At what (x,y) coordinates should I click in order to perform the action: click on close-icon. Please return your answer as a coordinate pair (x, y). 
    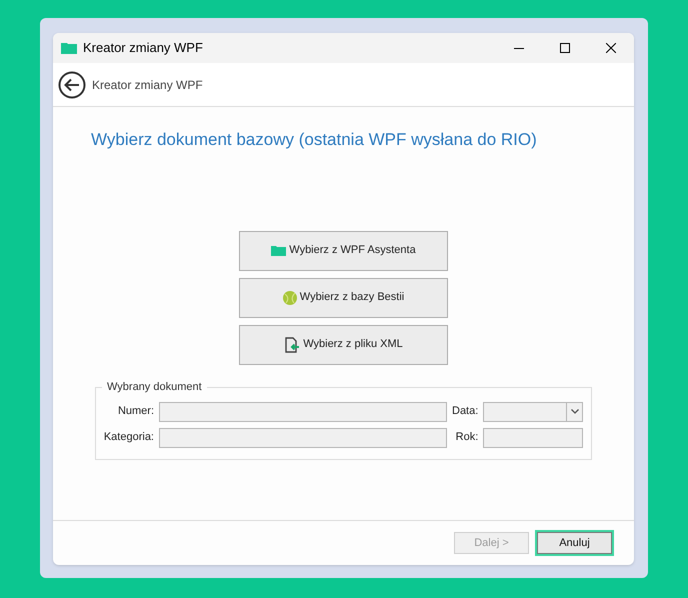
    Looking at the image, I should click on (611, 48).